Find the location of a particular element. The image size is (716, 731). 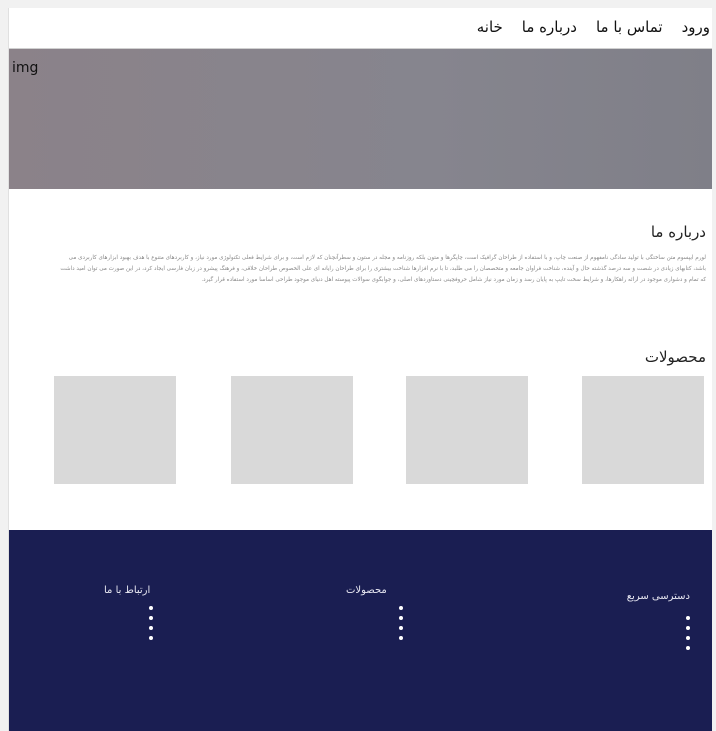

footer-quick-access-title: دسترسی سریع is located at coordinates (658, 596).